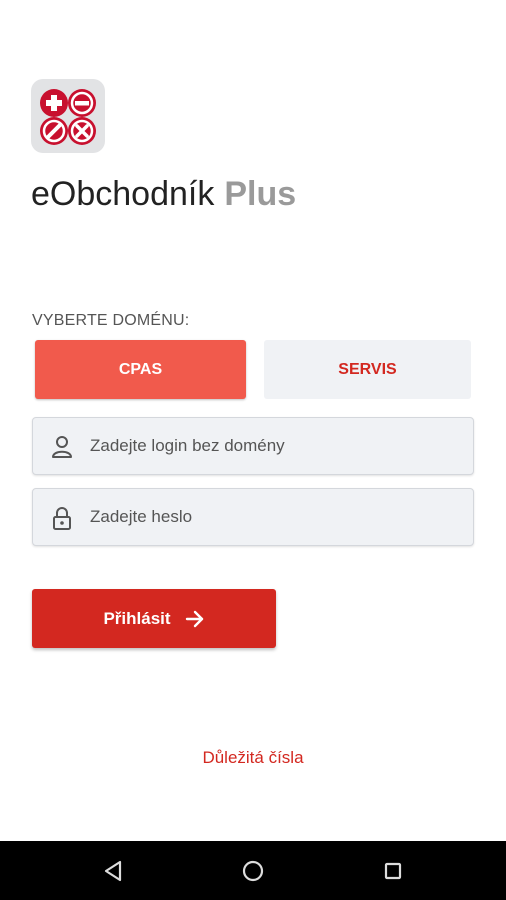 The height and width of the screenshot is (900, 506). I want to click on login-input, so click(275, 446).